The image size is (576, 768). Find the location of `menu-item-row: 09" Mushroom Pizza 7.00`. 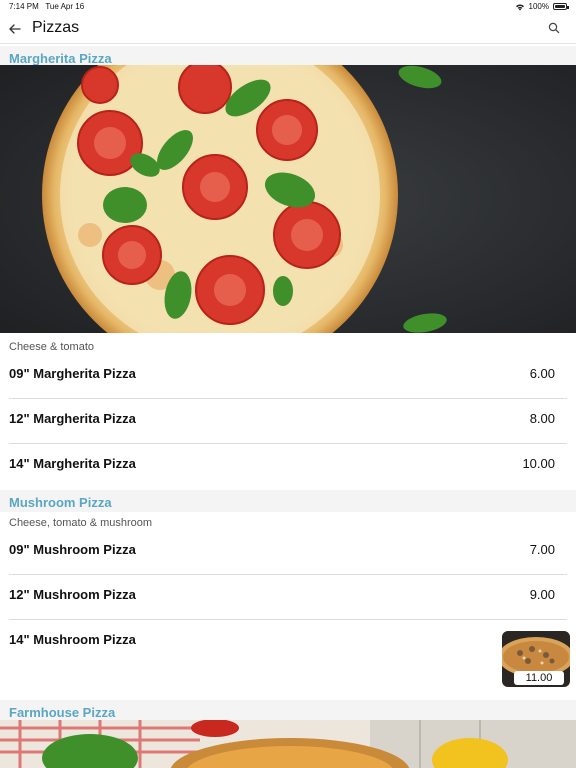

menu-item-row: 09" Mushroom Pizza 7.00 is located at coordinates (288, 552).